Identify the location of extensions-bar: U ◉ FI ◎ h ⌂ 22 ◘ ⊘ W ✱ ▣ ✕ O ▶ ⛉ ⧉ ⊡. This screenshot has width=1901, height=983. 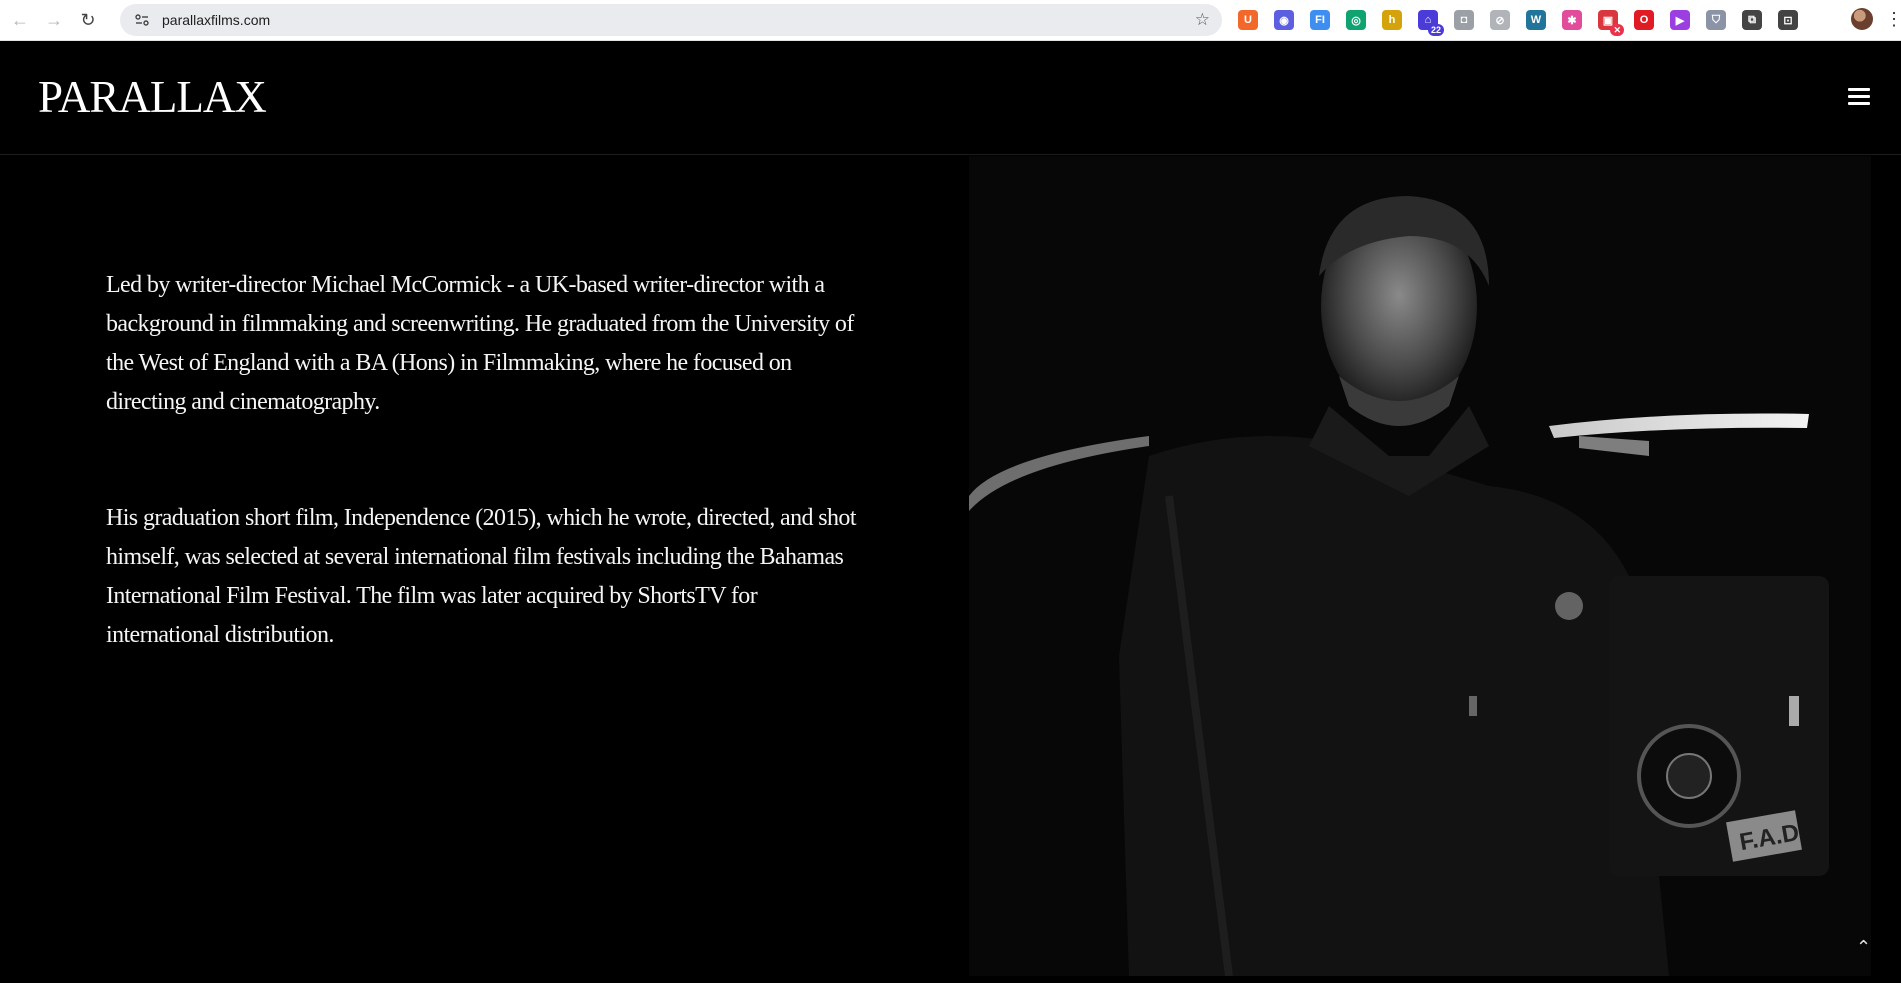
(1526, 21).